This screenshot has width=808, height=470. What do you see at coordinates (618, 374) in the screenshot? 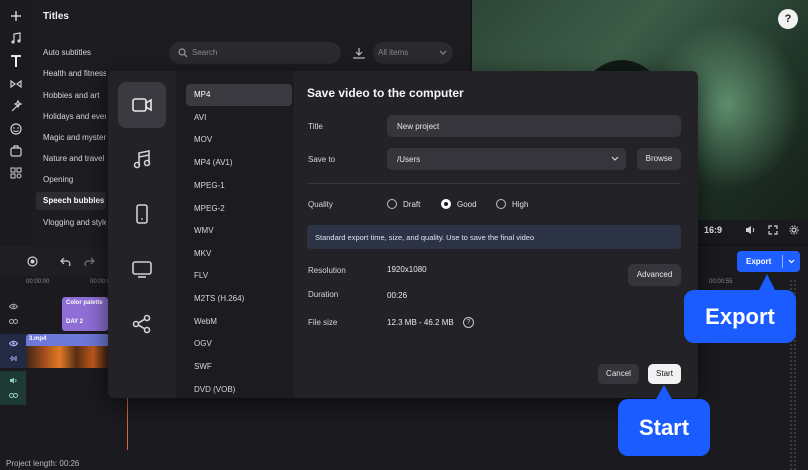
I see `cancel-button: Cancel` at bounding box center [618, 374].